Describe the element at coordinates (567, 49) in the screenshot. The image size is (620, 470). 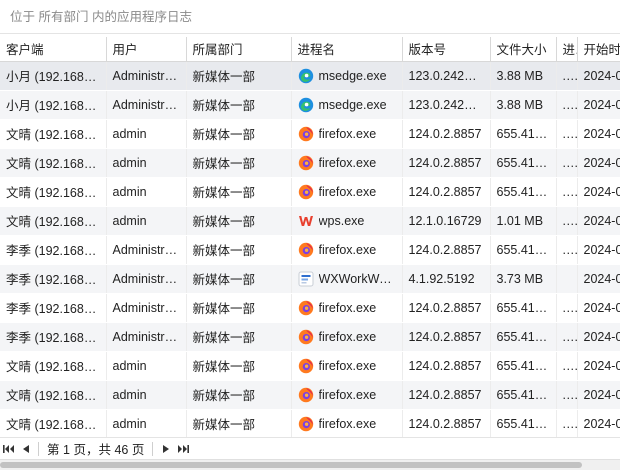
I see `col-header-pid: 进` at that location.